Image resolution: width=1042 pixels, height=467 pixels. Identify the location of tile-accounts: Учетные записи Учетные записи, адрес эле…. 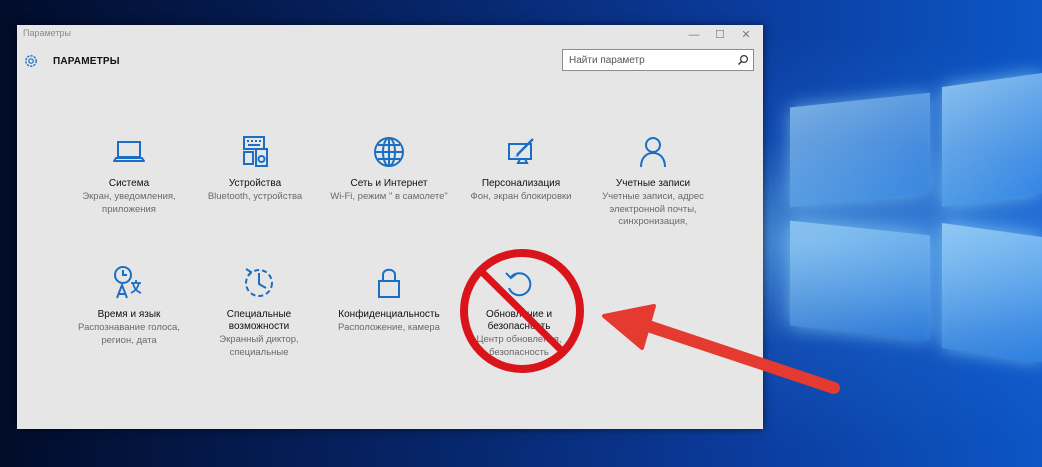
(653, 180).